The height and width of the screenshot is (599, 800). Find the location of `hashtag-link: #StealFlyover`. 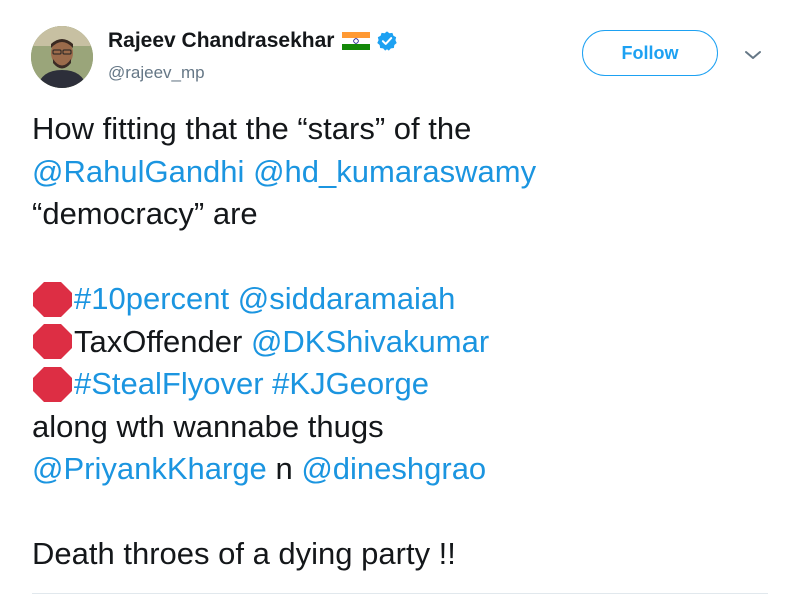

hashtag-link: #StealFlyover is located at coordinates (169, 384).